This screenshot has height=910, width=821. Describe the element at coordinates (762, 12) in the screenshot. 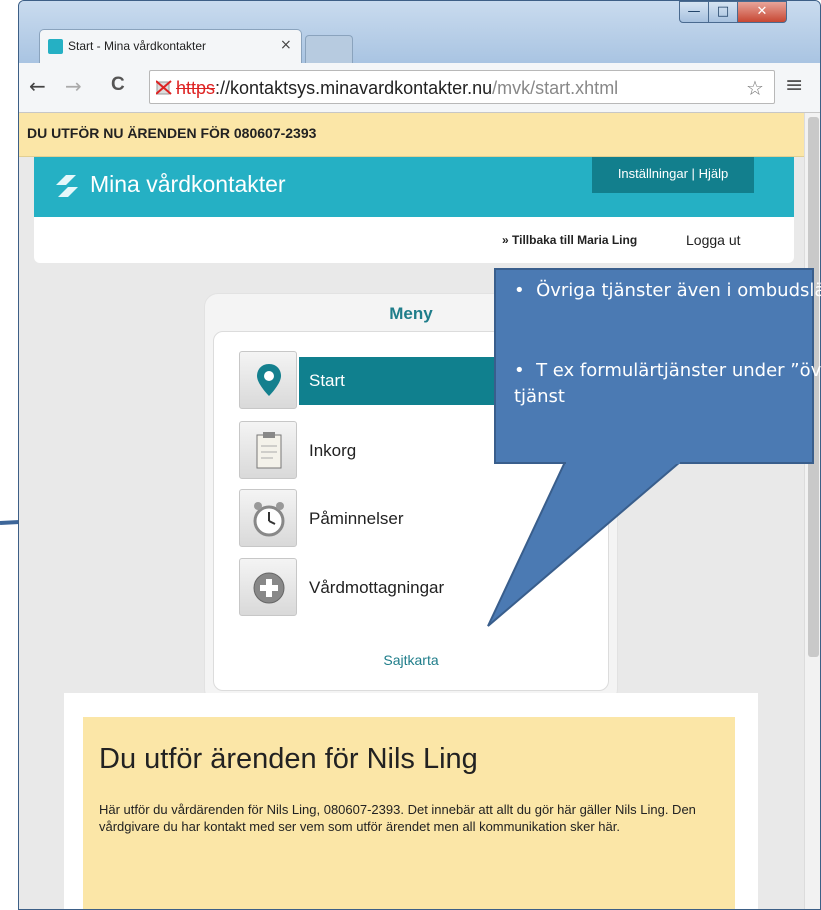

I see `close-button: ✕` at that location.